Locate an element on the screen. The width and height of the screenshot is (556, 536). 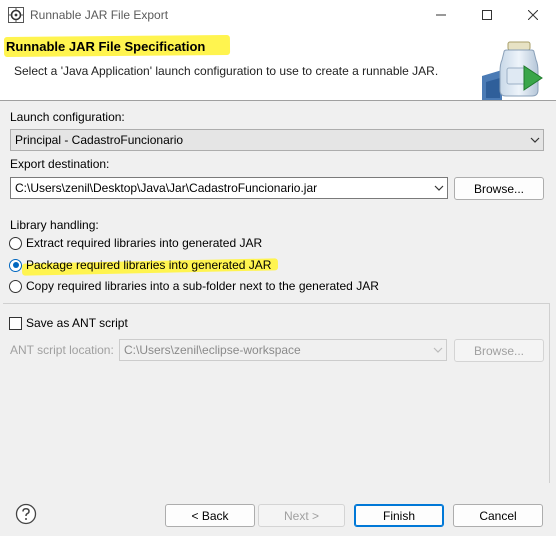
maximize-button is located at coordinates (487, 15).